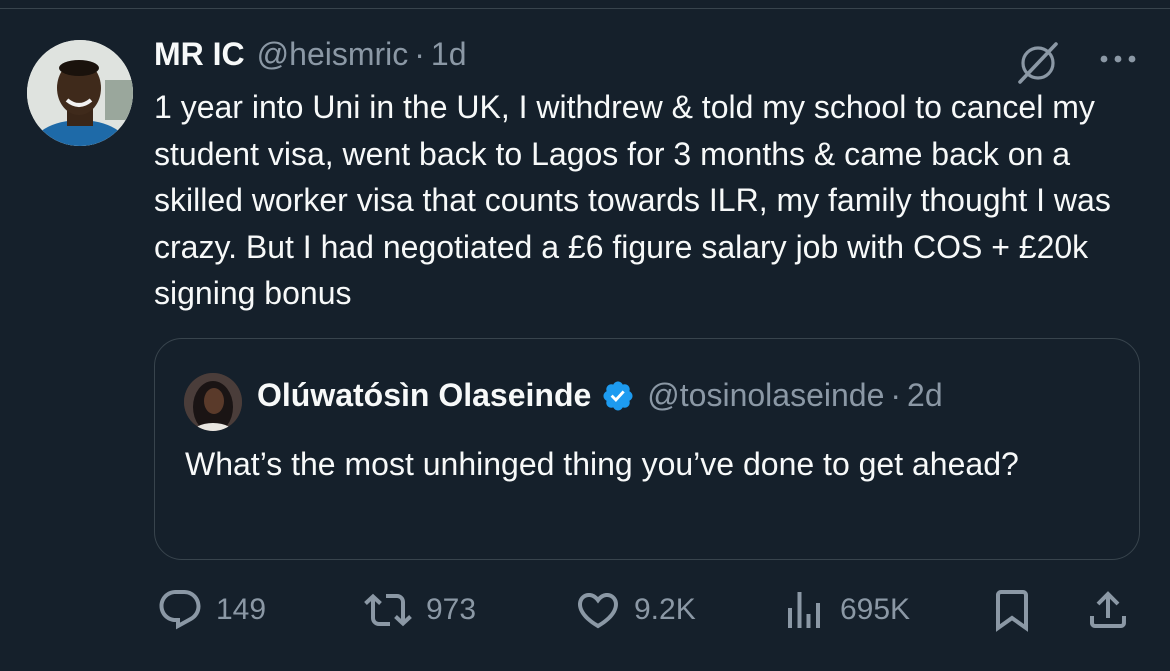 The width and height of the screenshot is (1170, 671). What do you see at coordinates (199, 54) in the screenshot?
I see `author-name: MR IC` at bounding box center [199, 54].